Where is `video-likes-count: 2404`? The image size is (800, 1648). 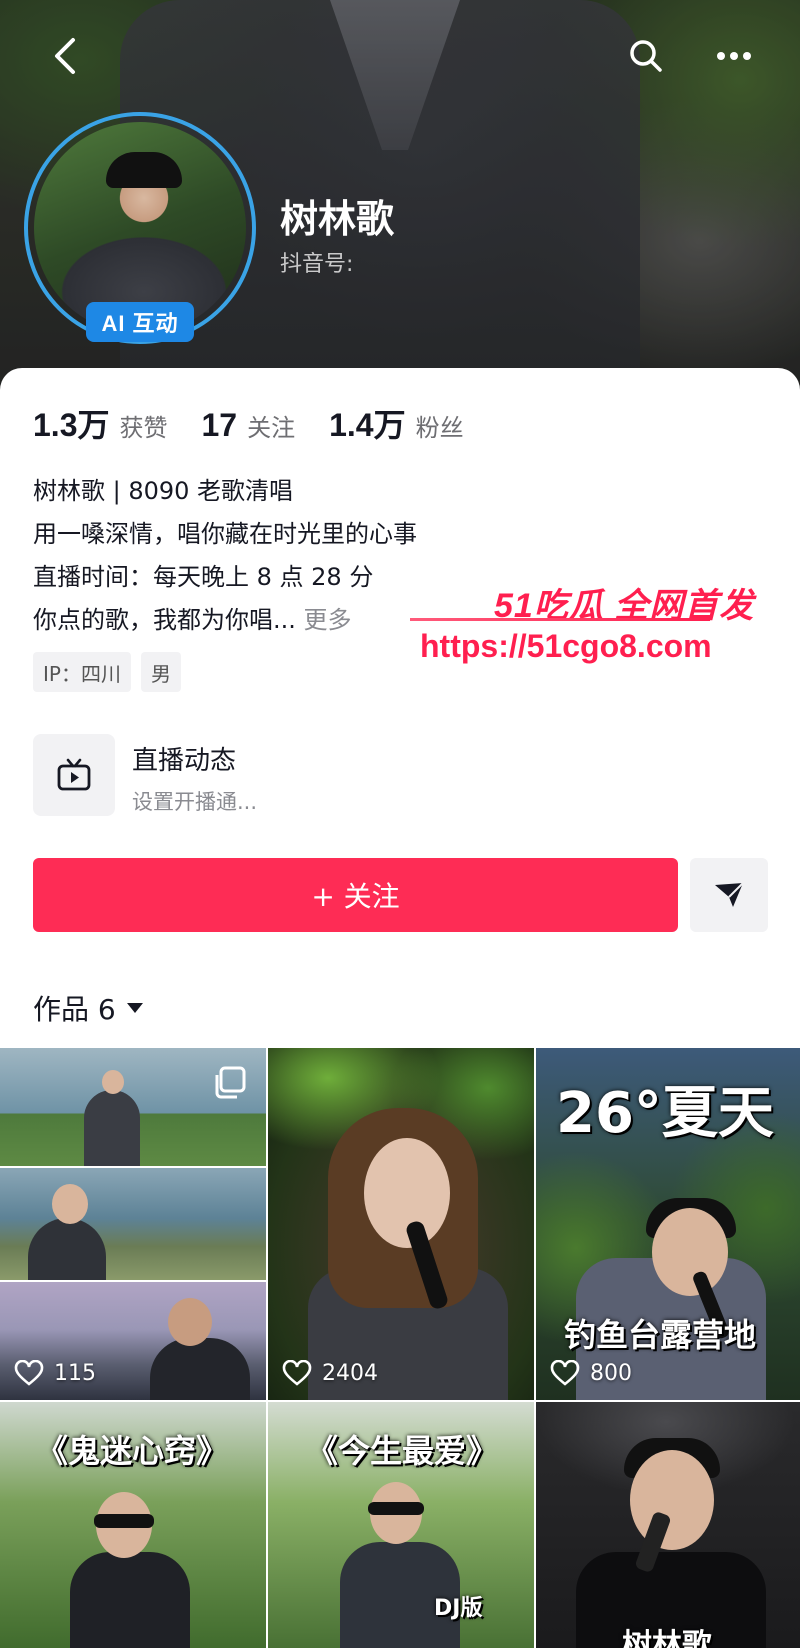 video-likes-count: 2404 is located at coordinates (350, 1373).